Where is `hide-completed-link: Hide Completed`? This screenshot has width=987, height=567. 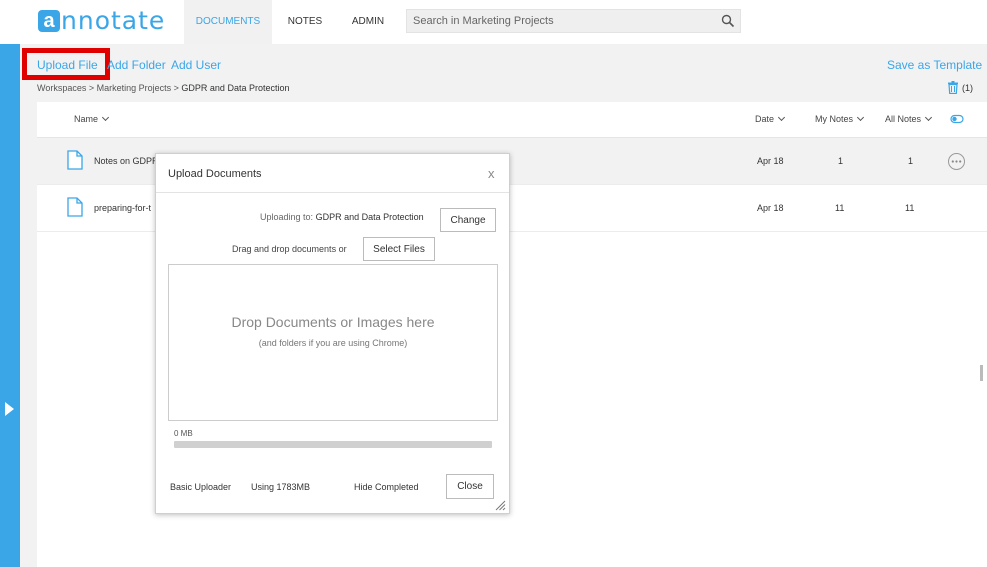 hide-completed-link: Hide Completed is located at coordinates (386, 487).